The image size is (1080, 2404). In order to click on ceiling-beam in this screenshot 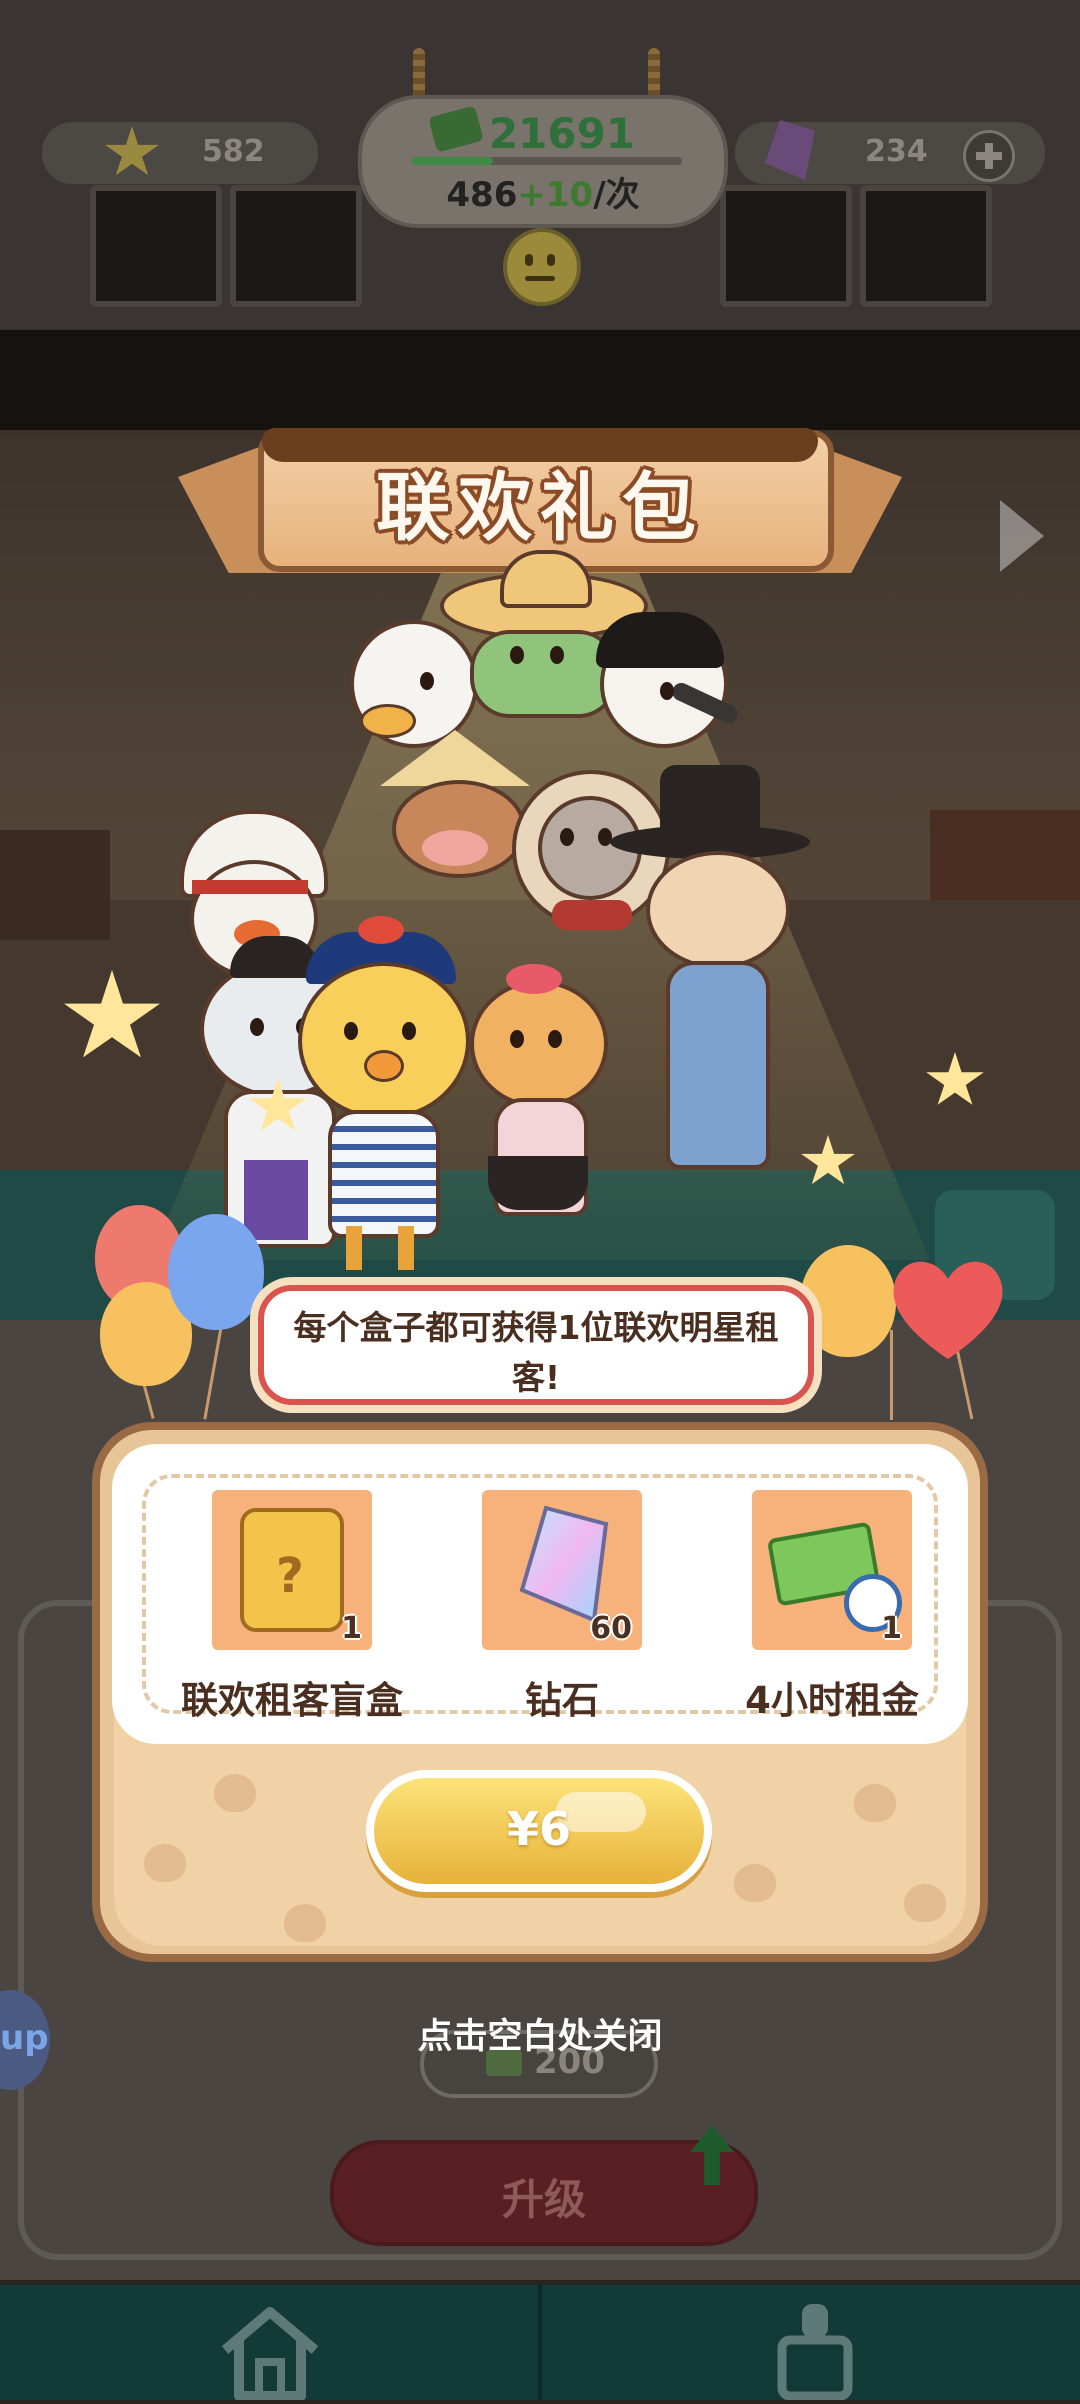, I will do `click(540, 380)`.